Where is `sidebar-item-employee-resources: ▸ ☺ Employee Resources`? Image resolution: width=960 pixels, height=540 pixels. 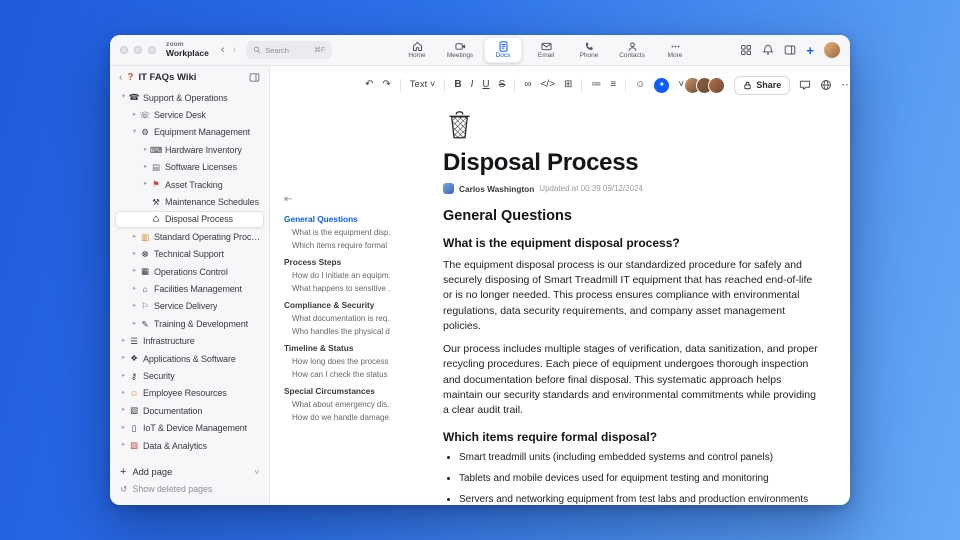 sidebar-item-employee-resources: ▸ ☺ Employee Resources is located at coordinates (189, 393).